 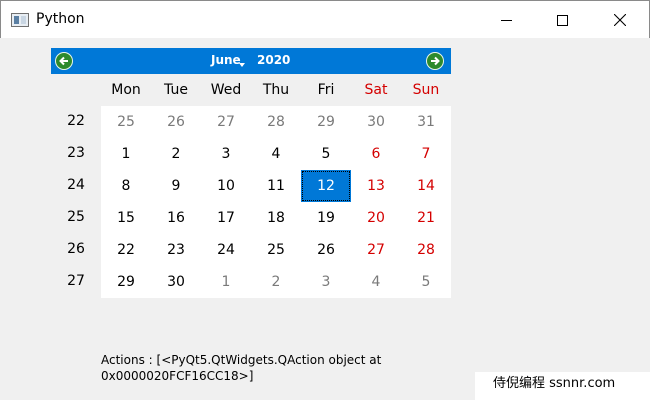 I want to click on actions-line-2: 0x0000020FCF16CC18>], so click(x=177, y=376).